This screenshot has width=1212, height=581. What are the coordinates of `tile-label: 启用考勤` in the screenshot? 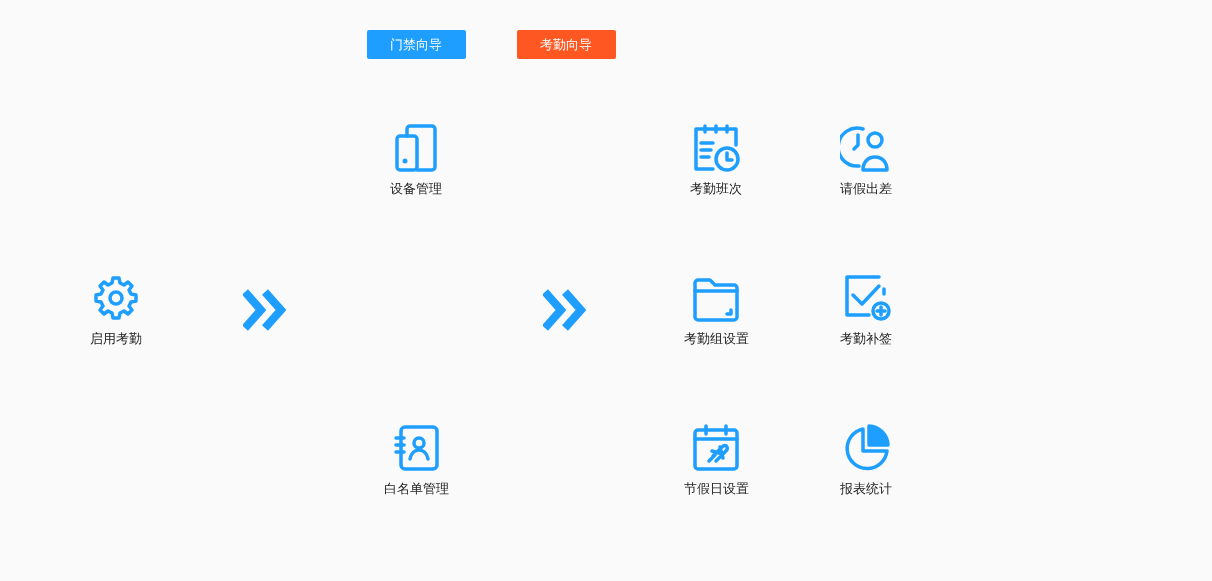 It's located at (116, 339).